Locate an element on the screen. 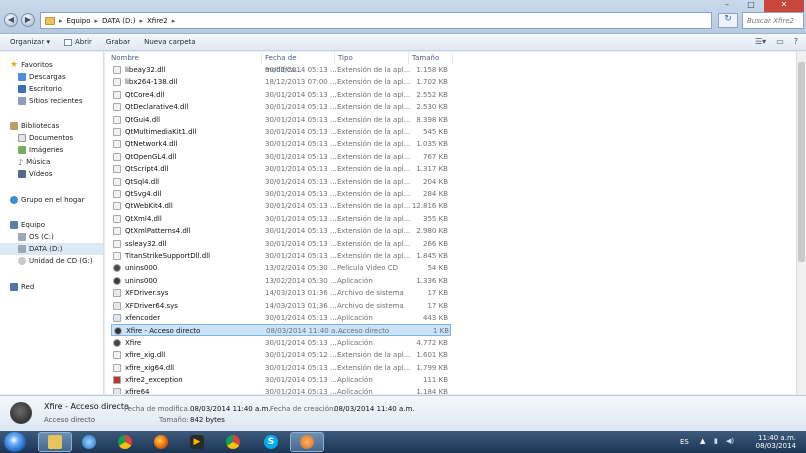  network-tray-icon: ▮ is located at coordinates (716, 441).